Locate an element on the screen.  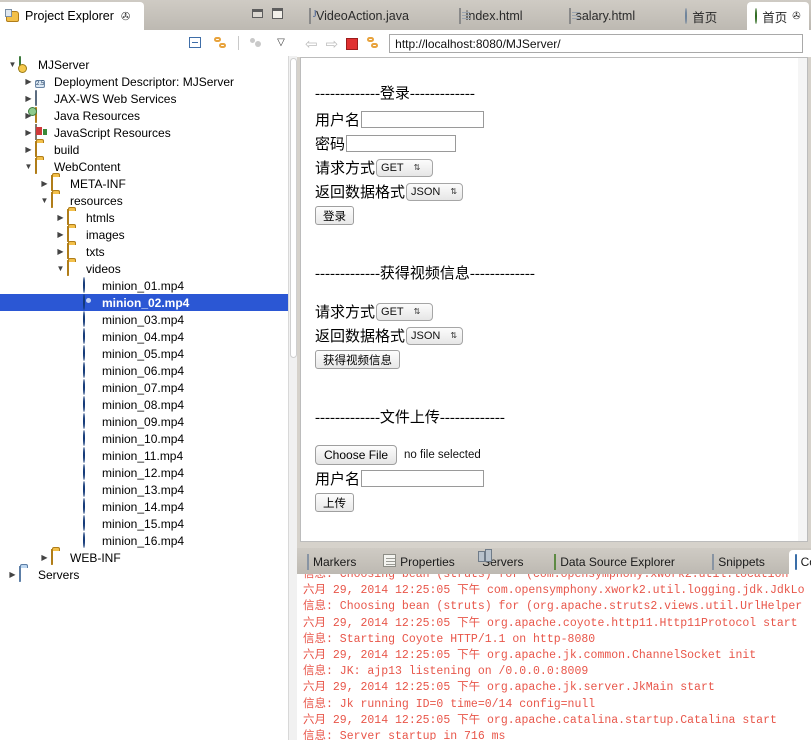
tree-item: · minion_07.mp4 is located at coordinates (144, 387).